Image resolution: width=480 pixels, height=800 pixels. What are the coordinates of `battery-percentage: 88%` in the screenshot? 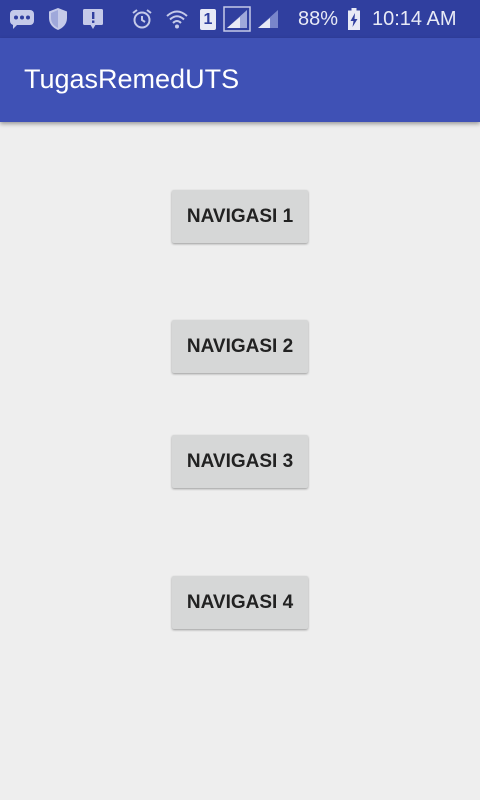 It's located at (318, 19).